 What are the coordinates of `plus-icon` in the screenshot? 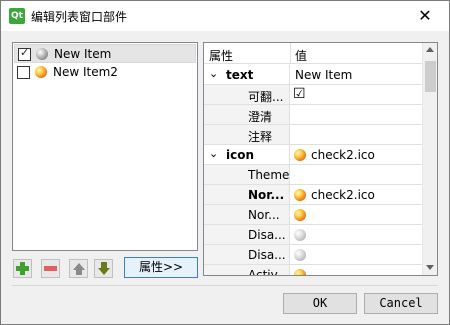 It's located at (22, 268).